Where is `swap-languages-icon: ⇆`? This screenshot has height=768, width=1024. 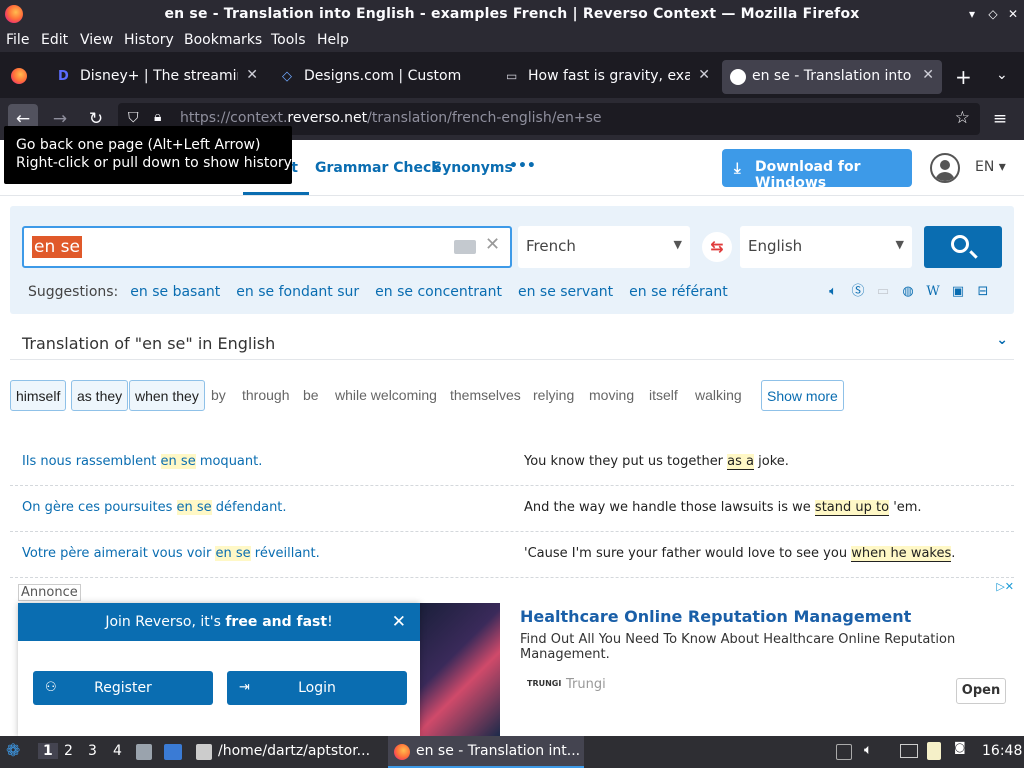 swap-languages-icon: ⇆ is located at coordinates (717, 247).